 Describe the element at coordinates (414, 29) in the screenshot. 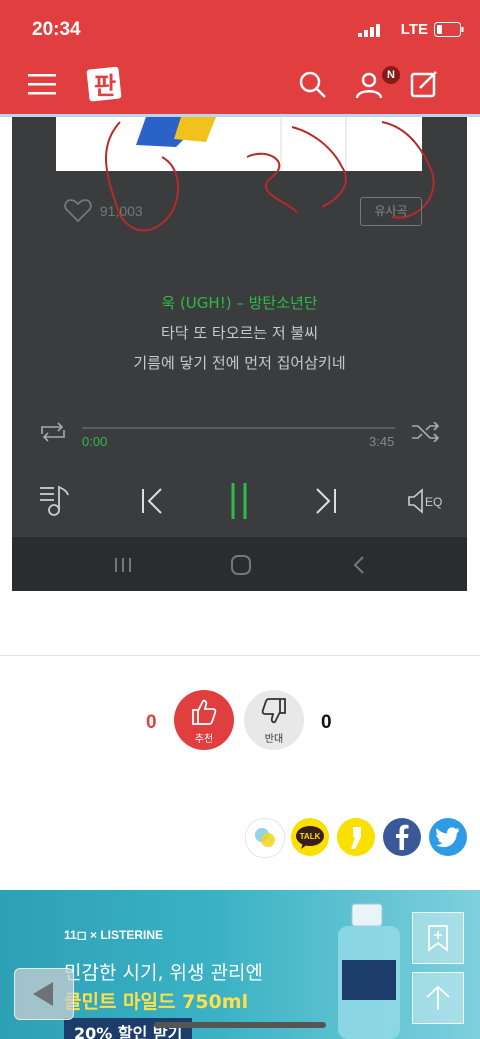

I see `network-label: LTE` at that location.